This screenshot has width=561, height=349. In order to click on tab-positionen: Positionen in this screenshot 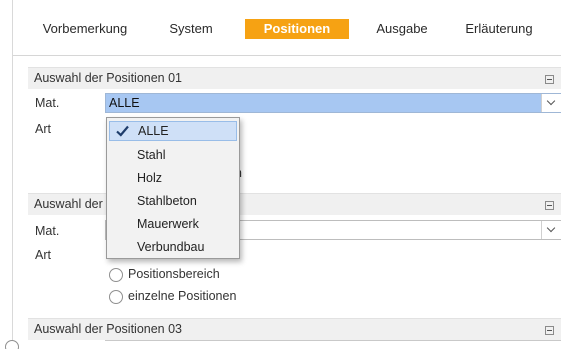, I will do `click(297, 29)`.